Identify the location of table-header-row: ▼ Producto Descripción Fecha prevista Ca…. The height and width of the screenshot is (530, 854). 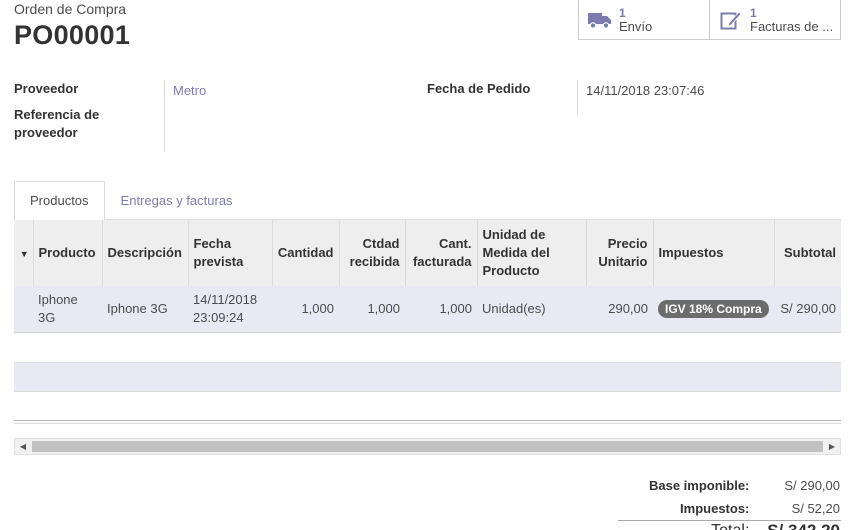
(427, 253).